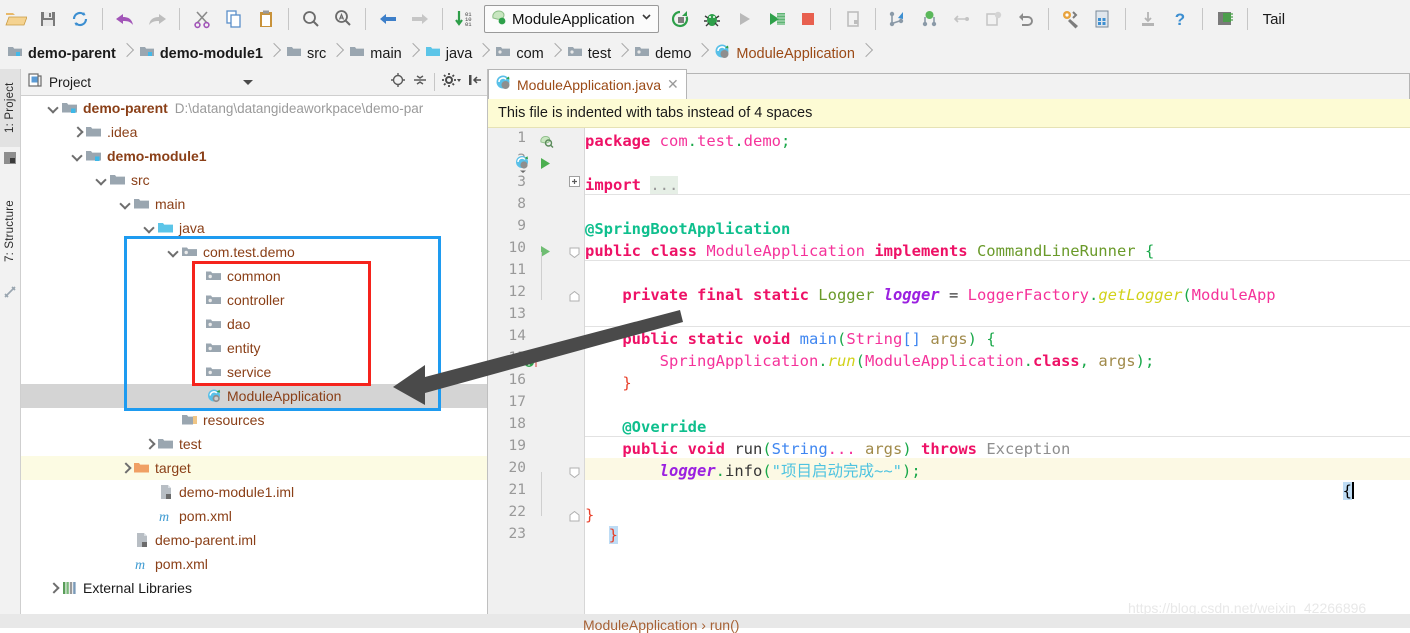 Image resolution: width=1410 pixels, height=633 pixels. Describe the element at coordinates (10, 158) in the screenshot. I see `project-window-icon` at that location.